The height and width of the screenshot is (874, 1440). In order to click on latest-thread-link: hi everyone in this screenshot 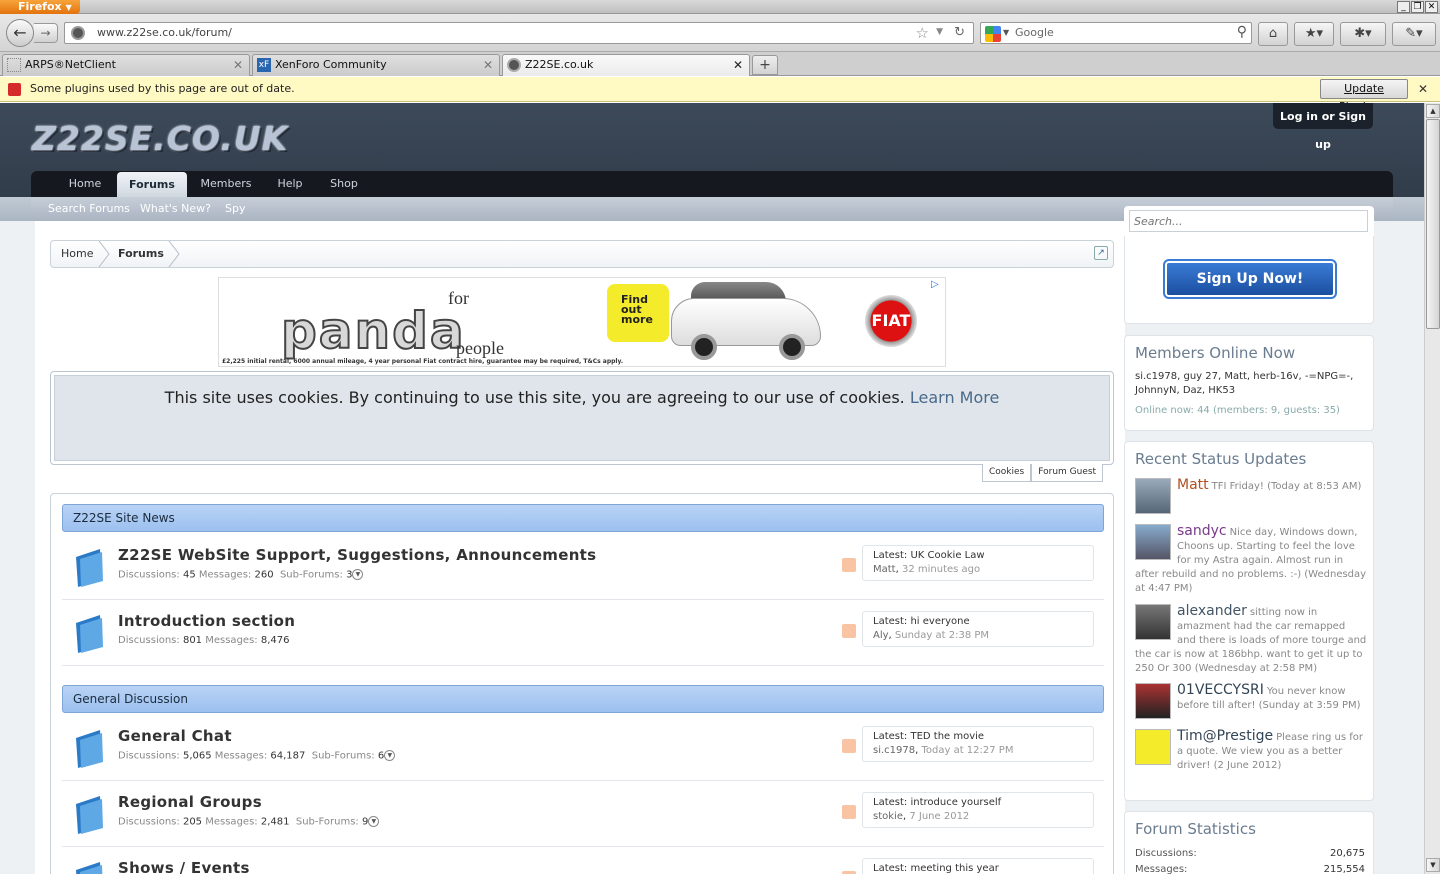, I will do `click(939, 621)`.